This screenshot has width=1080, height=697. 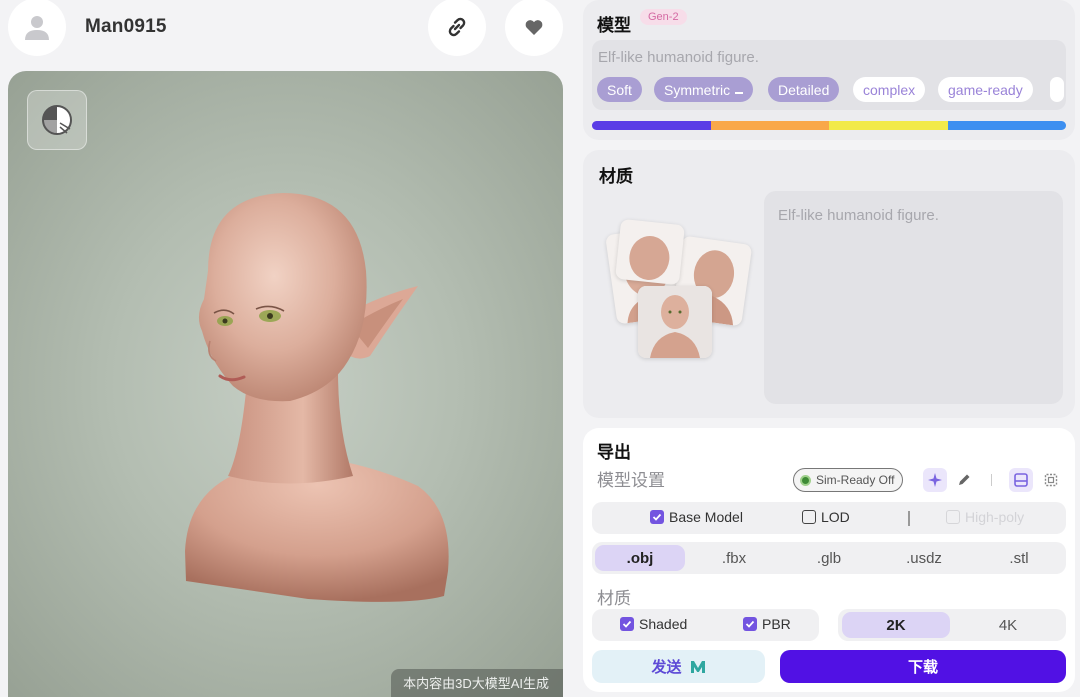 I want to click on tag-chip: game-ready, so click(x=985, y=89).